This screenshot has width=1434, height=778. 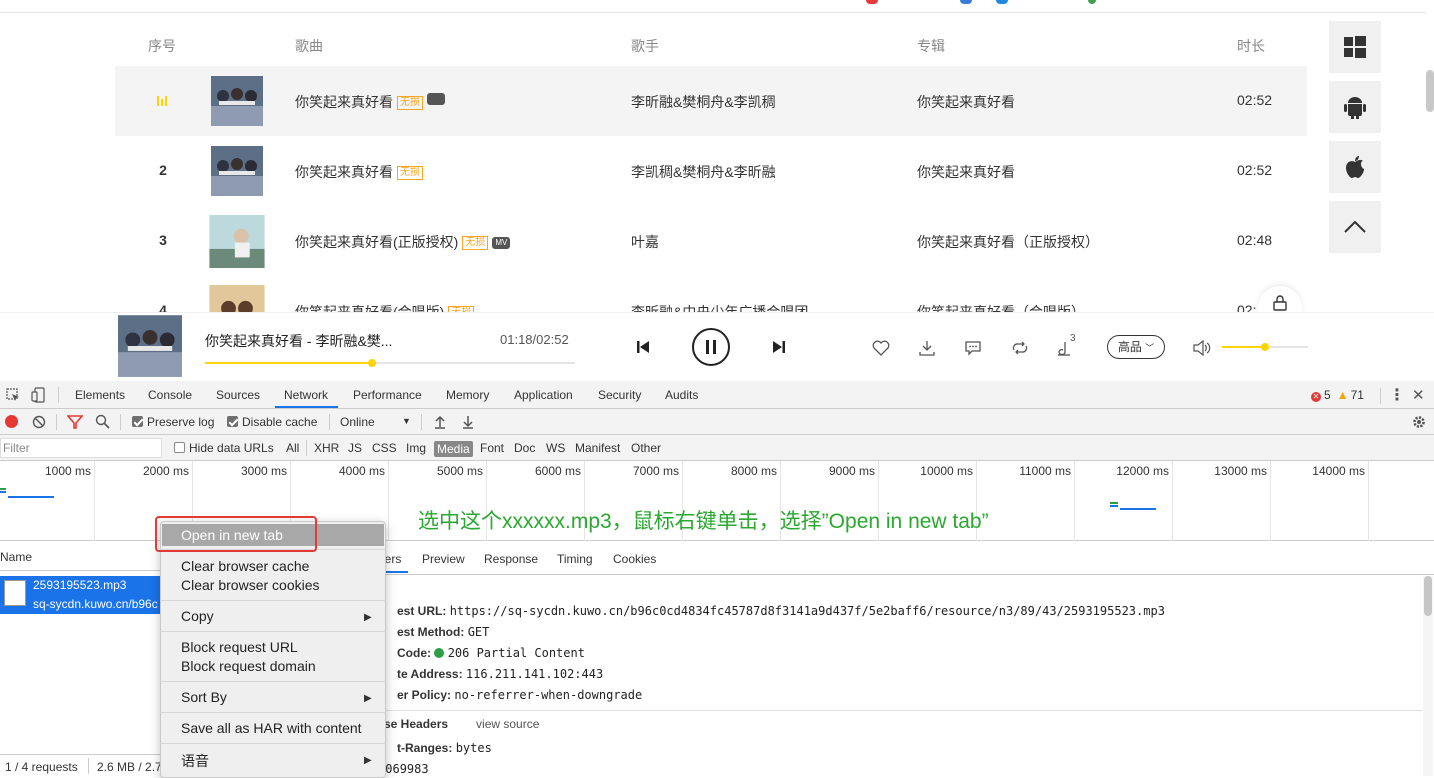 I want to click on tab-application: Application, so click(x=543, y=395).